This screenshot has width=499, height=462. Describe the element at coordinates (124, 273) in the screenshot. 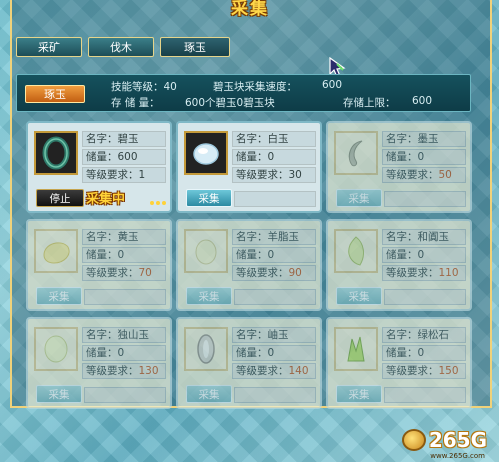

I see `item-level-requirement: 等级要求：70` at that location.